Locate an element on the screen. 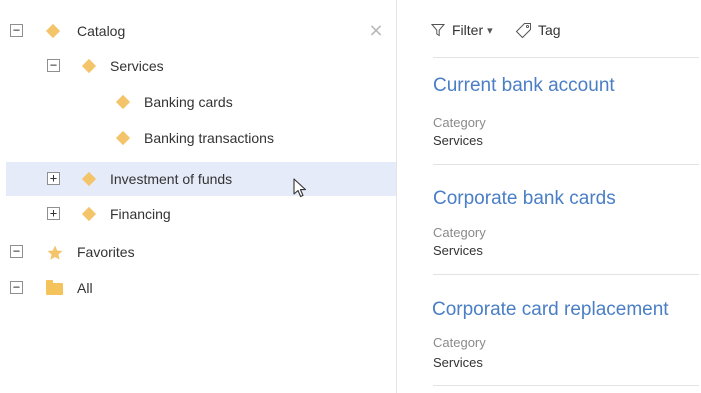  tree-node-catalog: − Catalog is located at coordinates (201, 31).